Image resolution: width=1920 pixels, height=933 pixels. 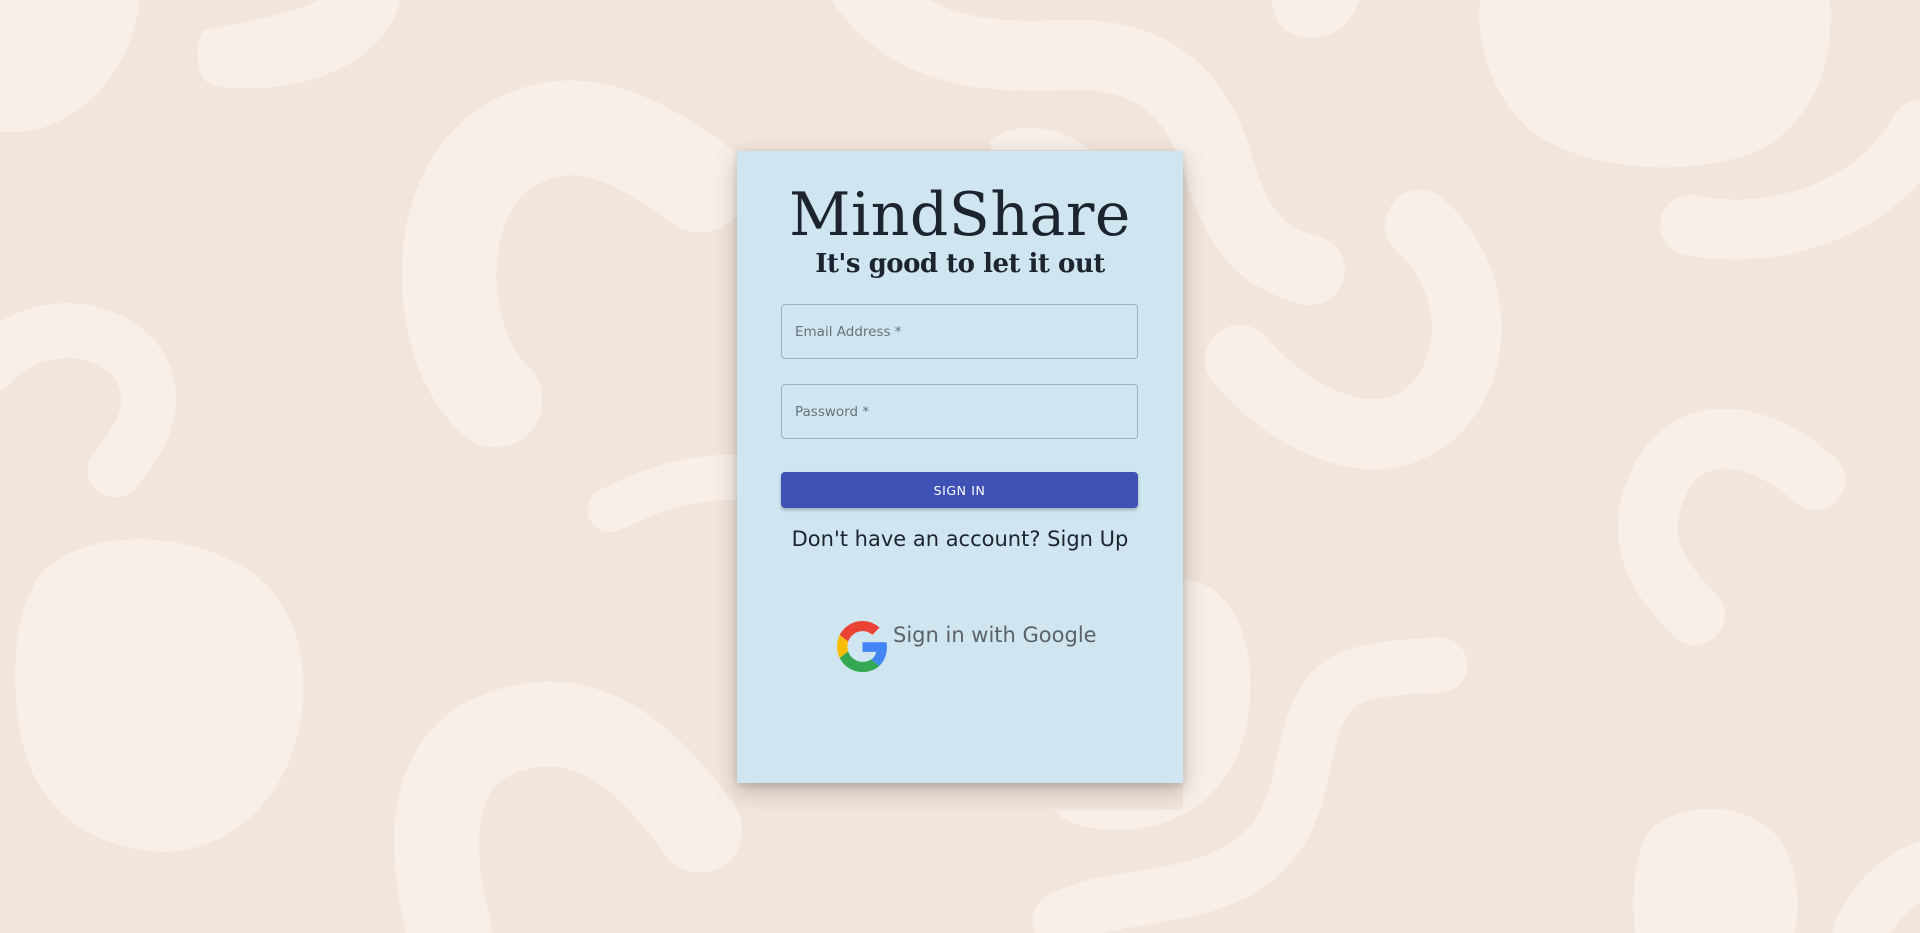 I want to click on password-input, so click(x=959, y=411).